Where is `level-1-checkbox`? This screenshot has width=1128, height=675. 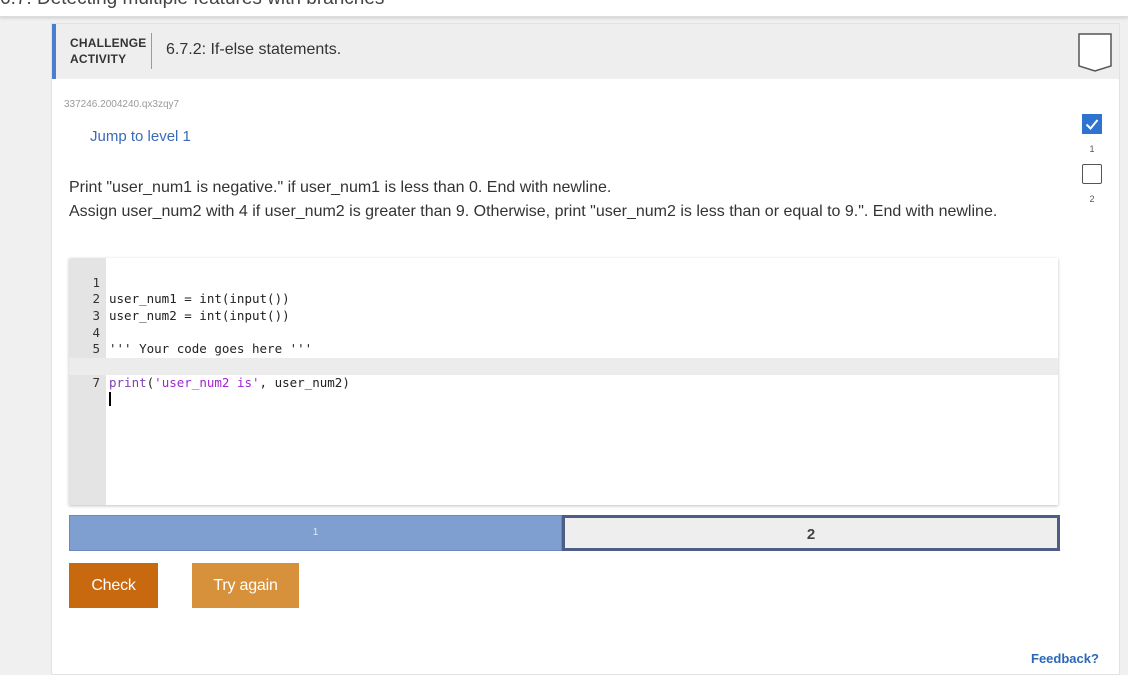 level-1-checkbox is located at coordinates (1092, 124).